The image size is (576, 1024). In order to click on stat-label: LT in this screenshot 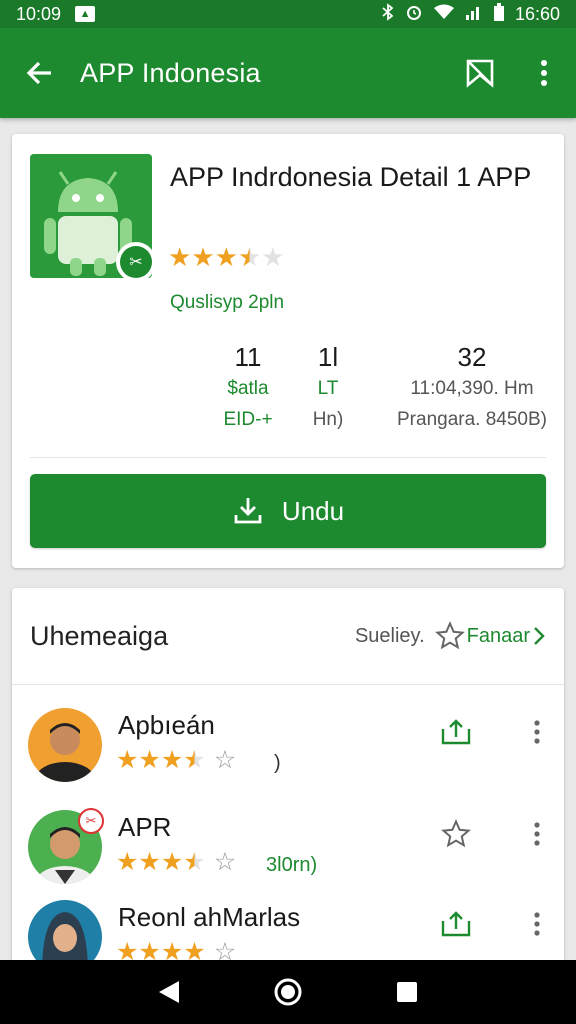, I will do `click(328, 388)`.